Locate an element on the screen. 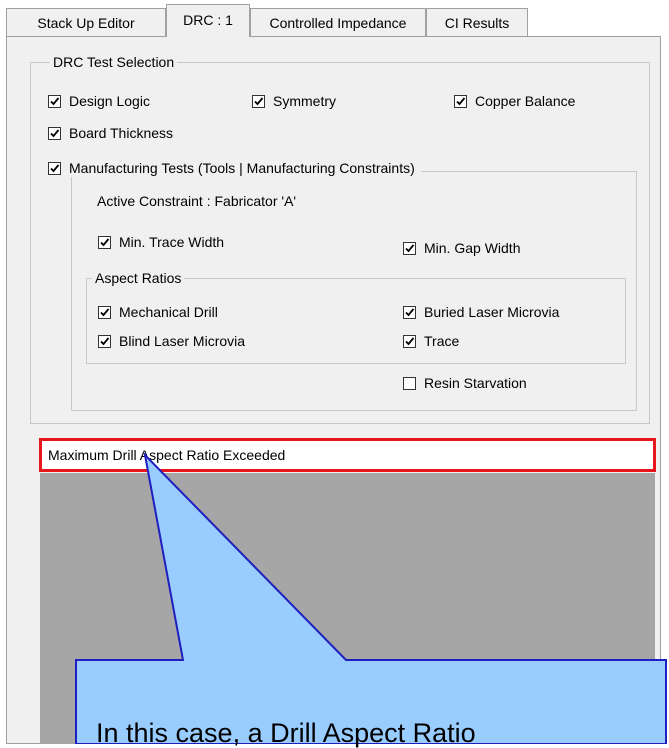  tab-controlled-impedance: Controlled Impedance is located at coordinates (338, 22).